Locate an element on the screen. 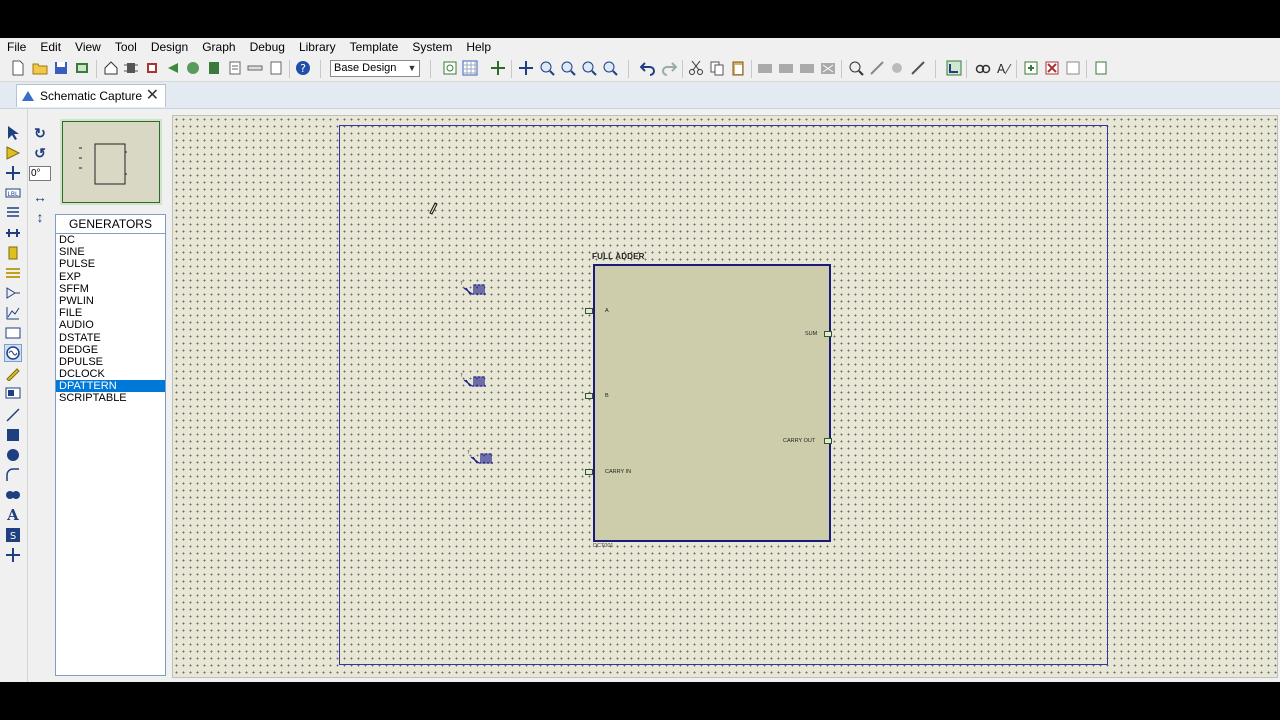 The height and width of the screenshot is (720, 1280). bom-icon is located at coordinates (214, 68).